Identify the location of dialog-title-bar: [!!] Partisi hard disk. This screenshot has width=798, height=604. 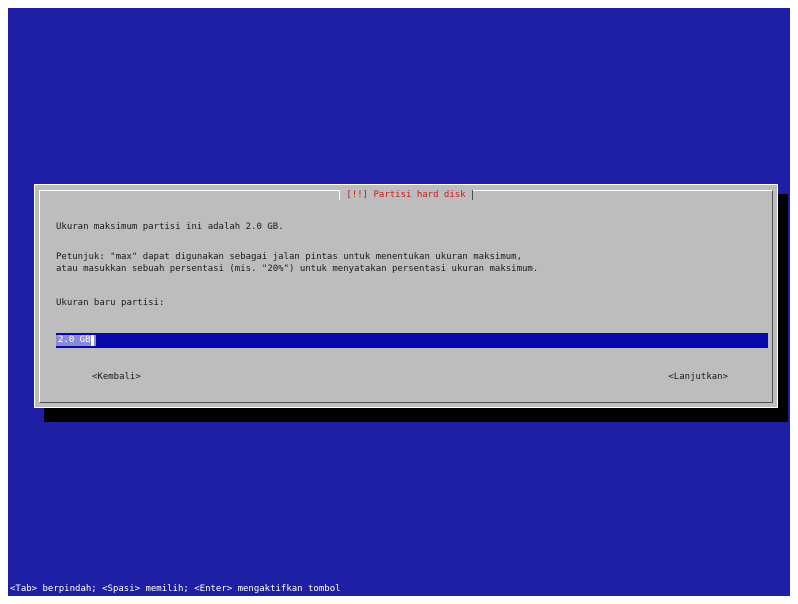
(406, 195).